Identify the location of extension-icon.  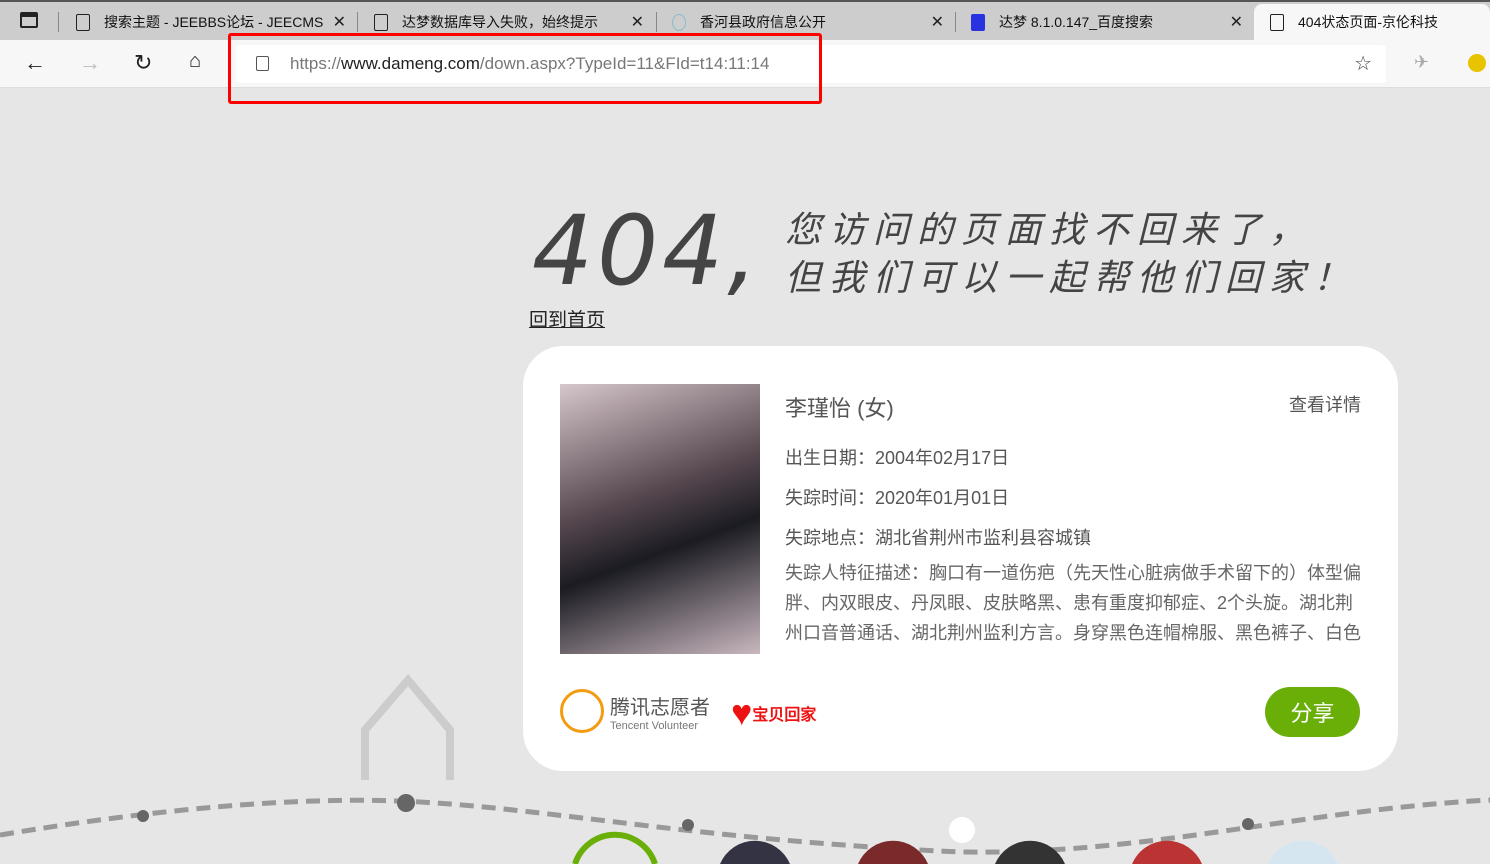
(1477, 63).